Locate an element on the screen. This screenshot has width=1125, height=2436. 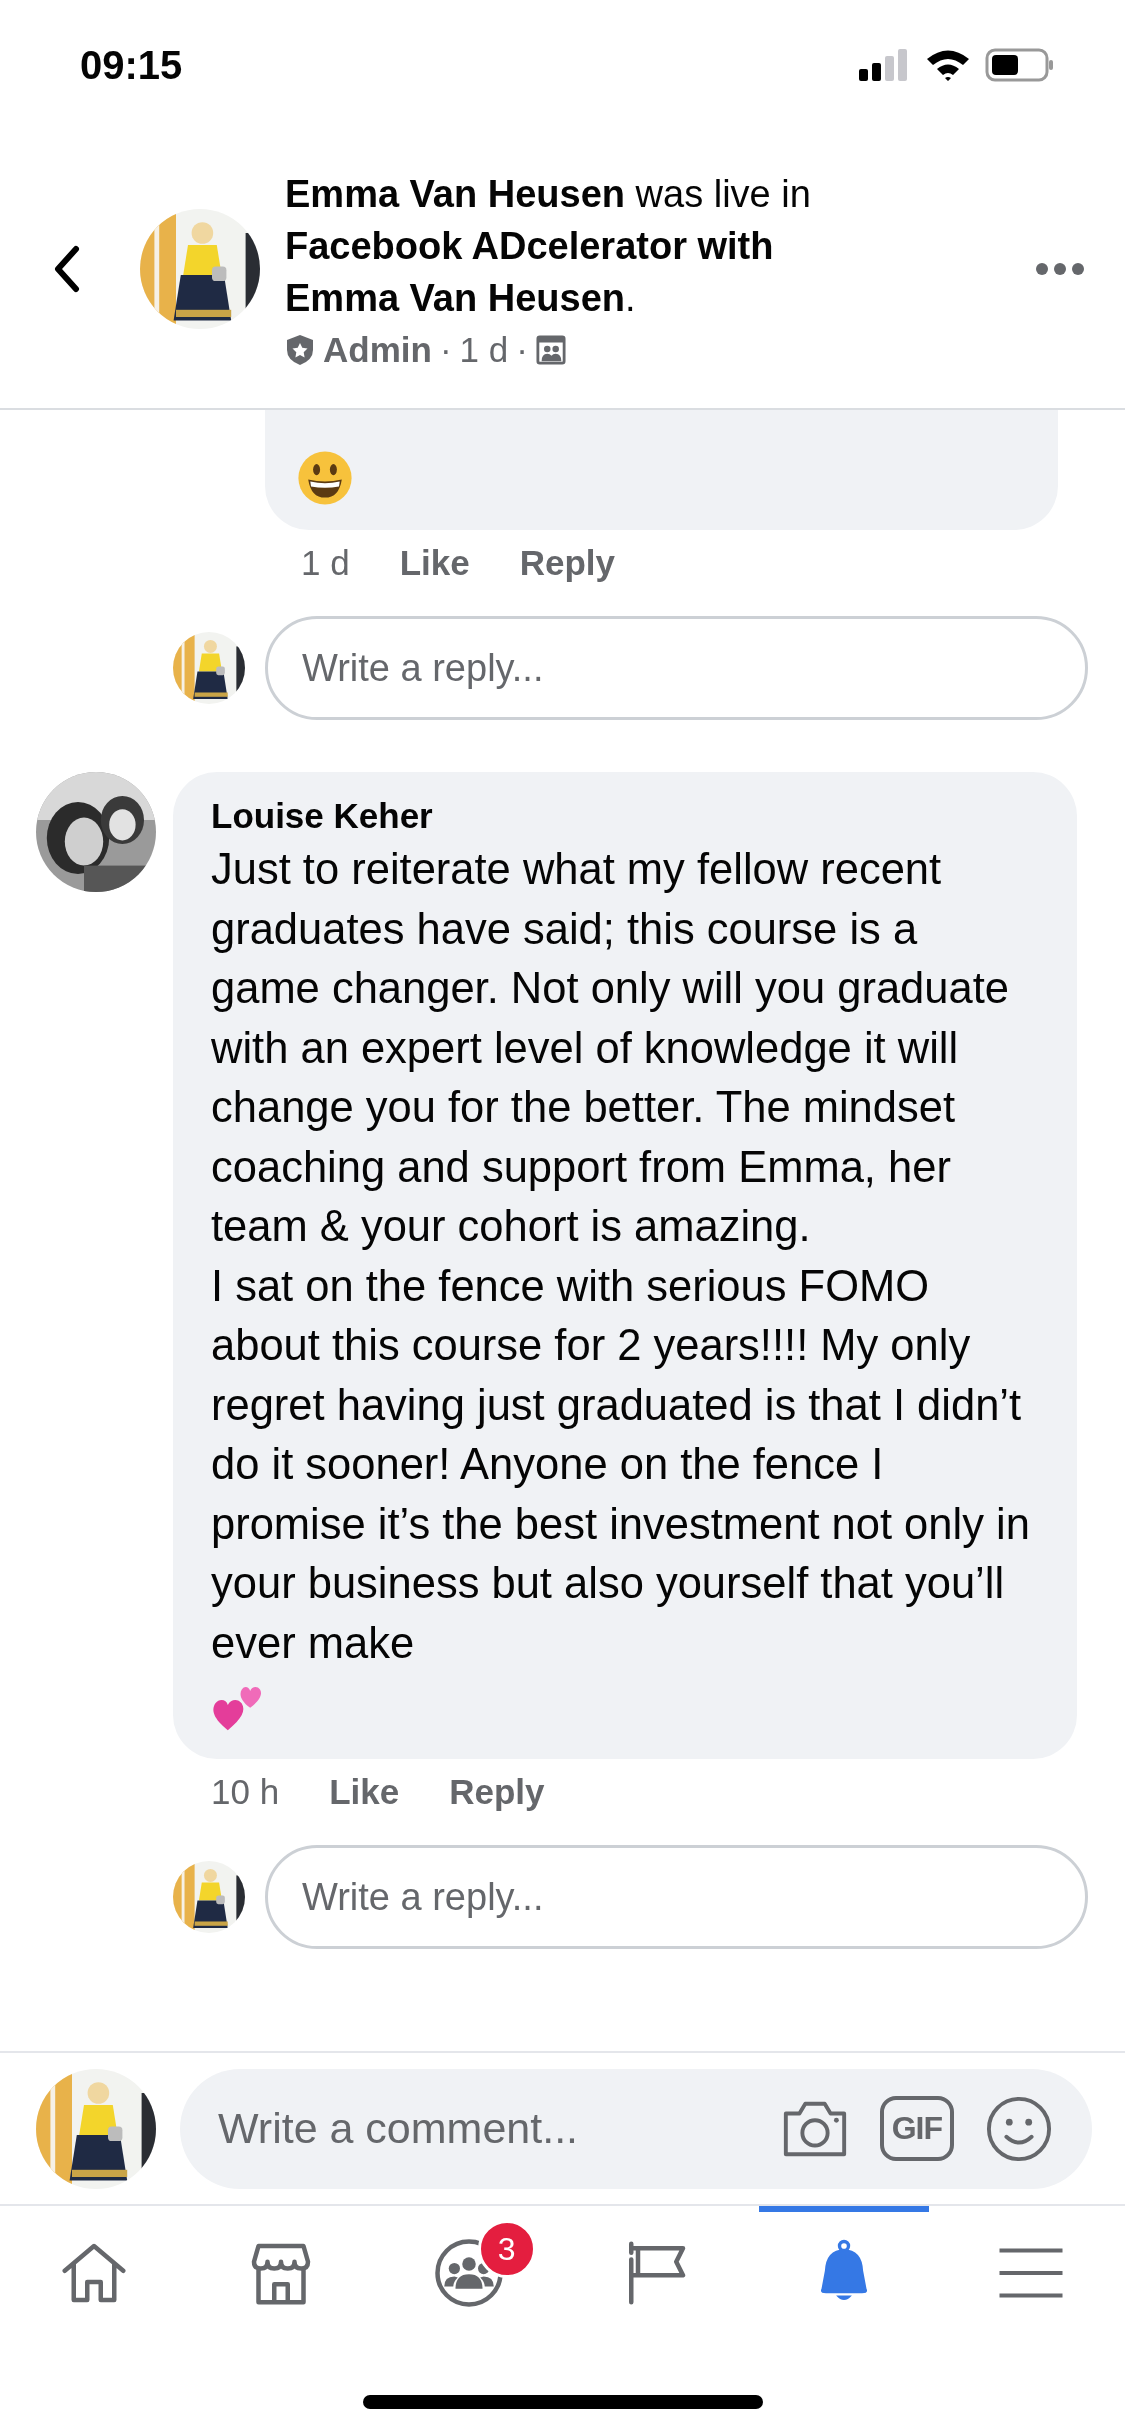
grinning-face-icon is located at coordinates (325, 478).